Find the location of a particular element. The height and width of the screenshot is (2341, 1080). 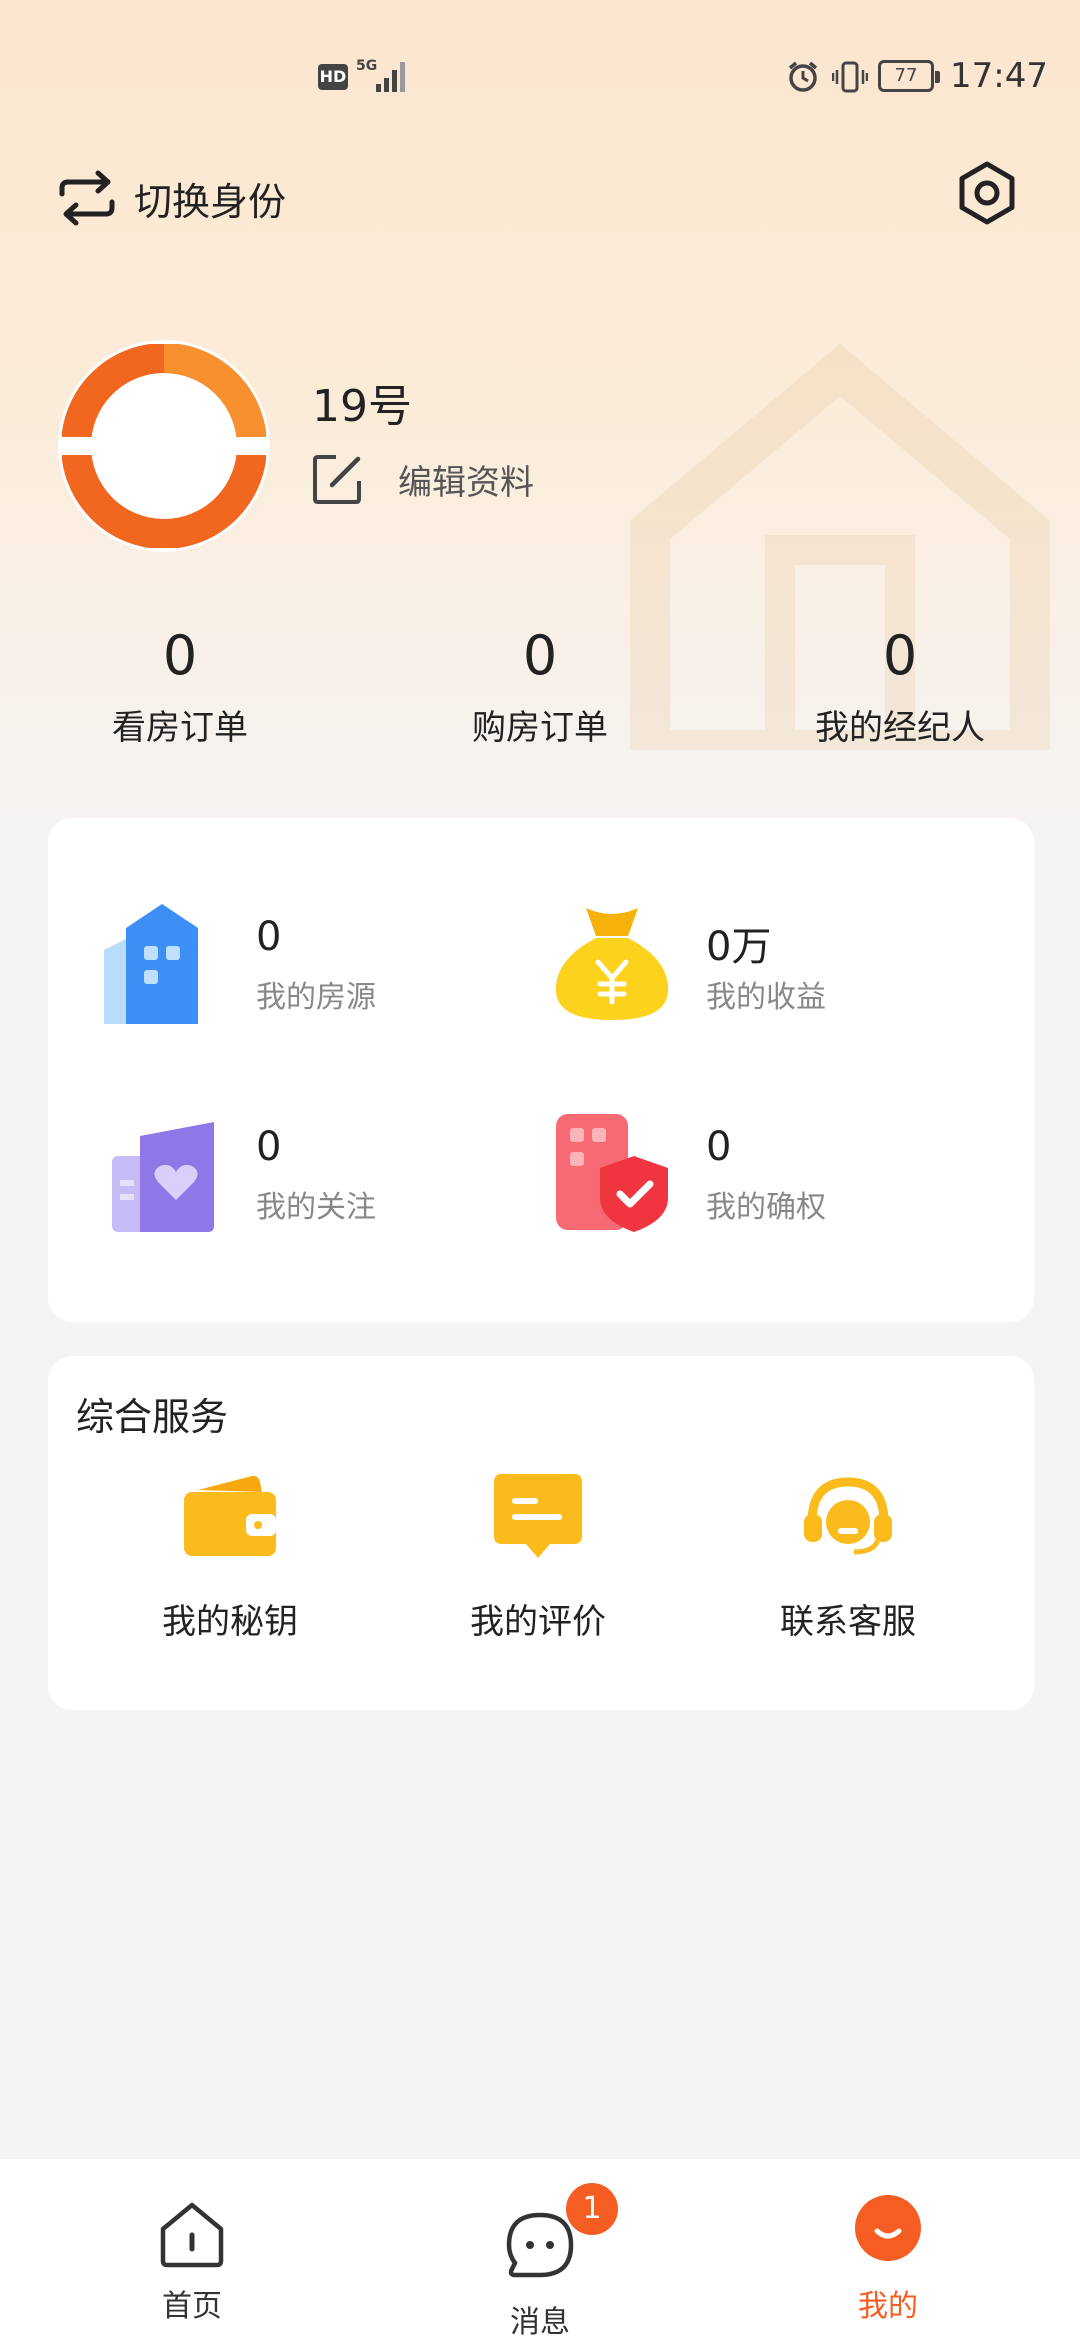

asset-label: 我的房源 is located at coordinates (316, 997).